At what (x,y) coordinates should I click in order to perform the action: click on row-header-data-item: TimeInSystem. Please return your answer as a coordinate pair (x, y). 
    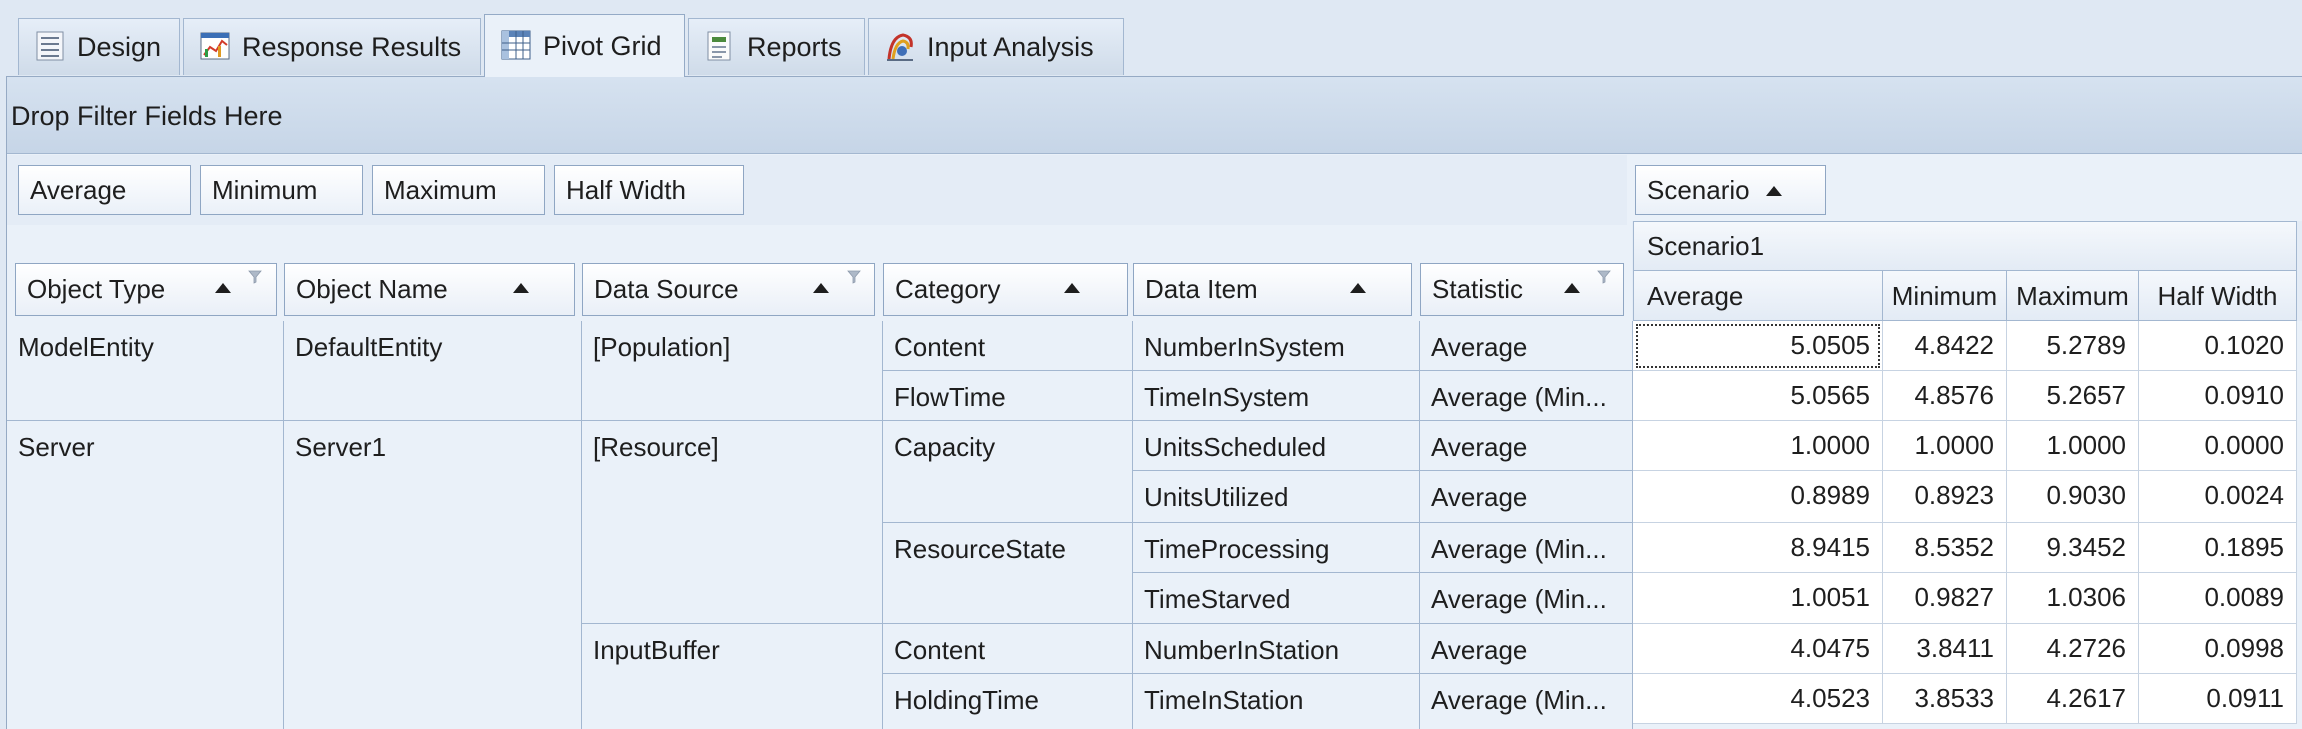
    Looking at the image, I should click on (1276, 396).